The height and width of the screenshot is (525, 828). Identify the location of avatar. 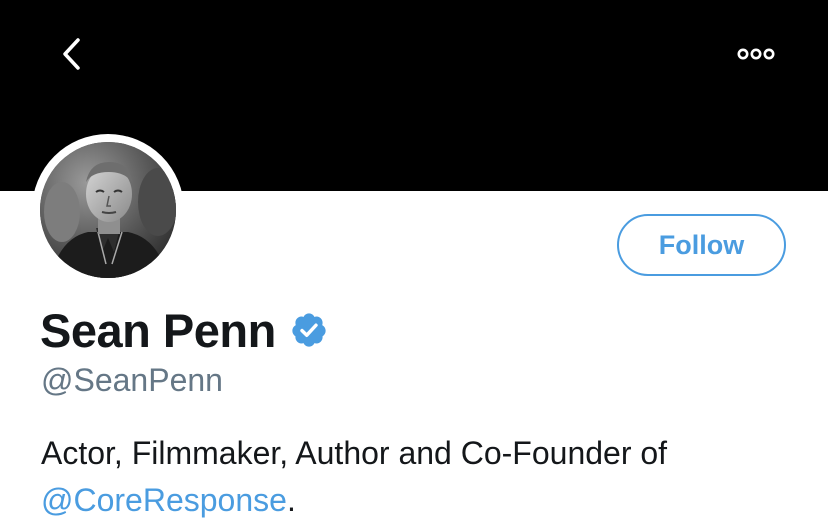
(108, 210).